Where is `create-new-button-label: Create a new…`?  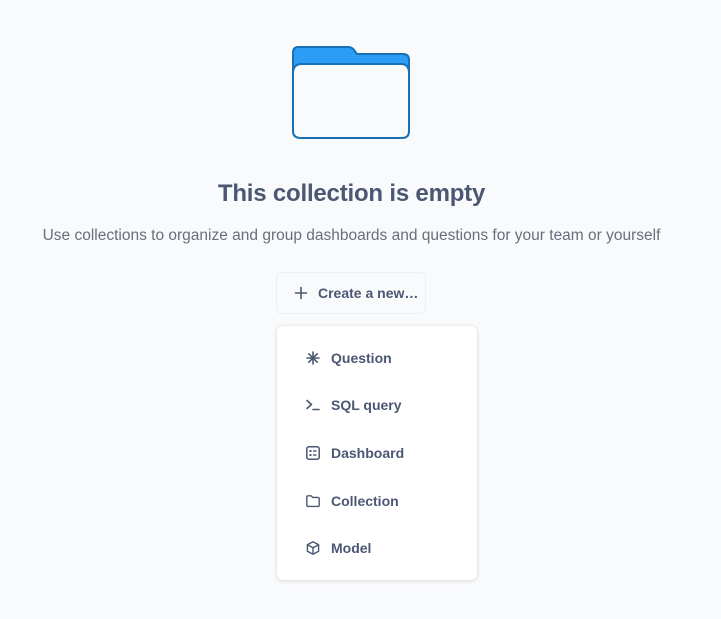 create-new-button-label: Create a new… is located at coordinates (368, 293).